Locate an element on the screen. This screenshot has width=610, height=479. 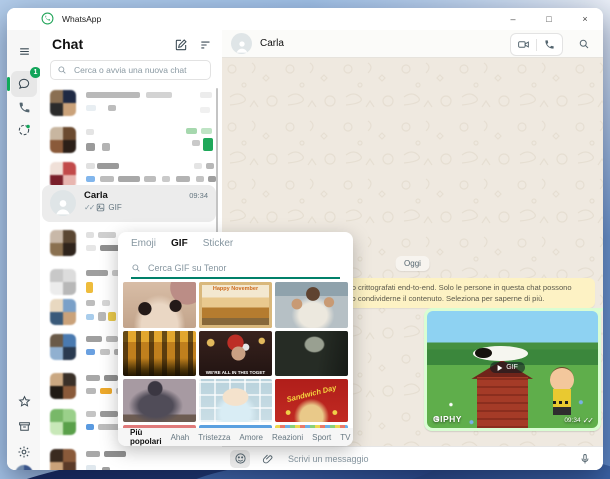
mic-button is located at coordinates (585, 459).